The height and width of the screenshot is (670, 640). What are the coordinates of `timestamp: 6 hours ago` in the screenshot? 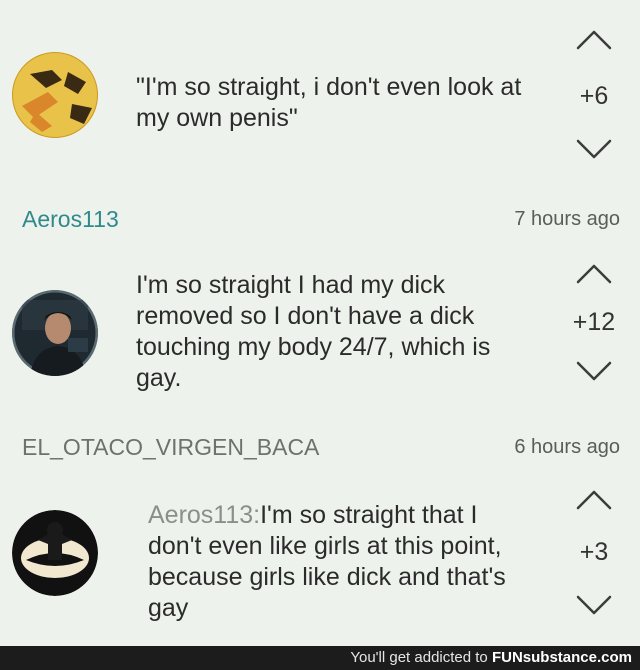 It's located at (567, 447).